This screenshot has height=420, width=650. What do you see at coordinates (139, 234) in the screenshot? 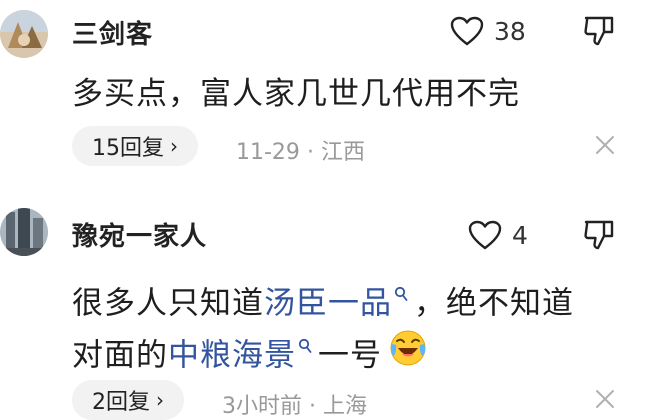
I see `username: 豫宛一家人` at bounding box center [139, 234].